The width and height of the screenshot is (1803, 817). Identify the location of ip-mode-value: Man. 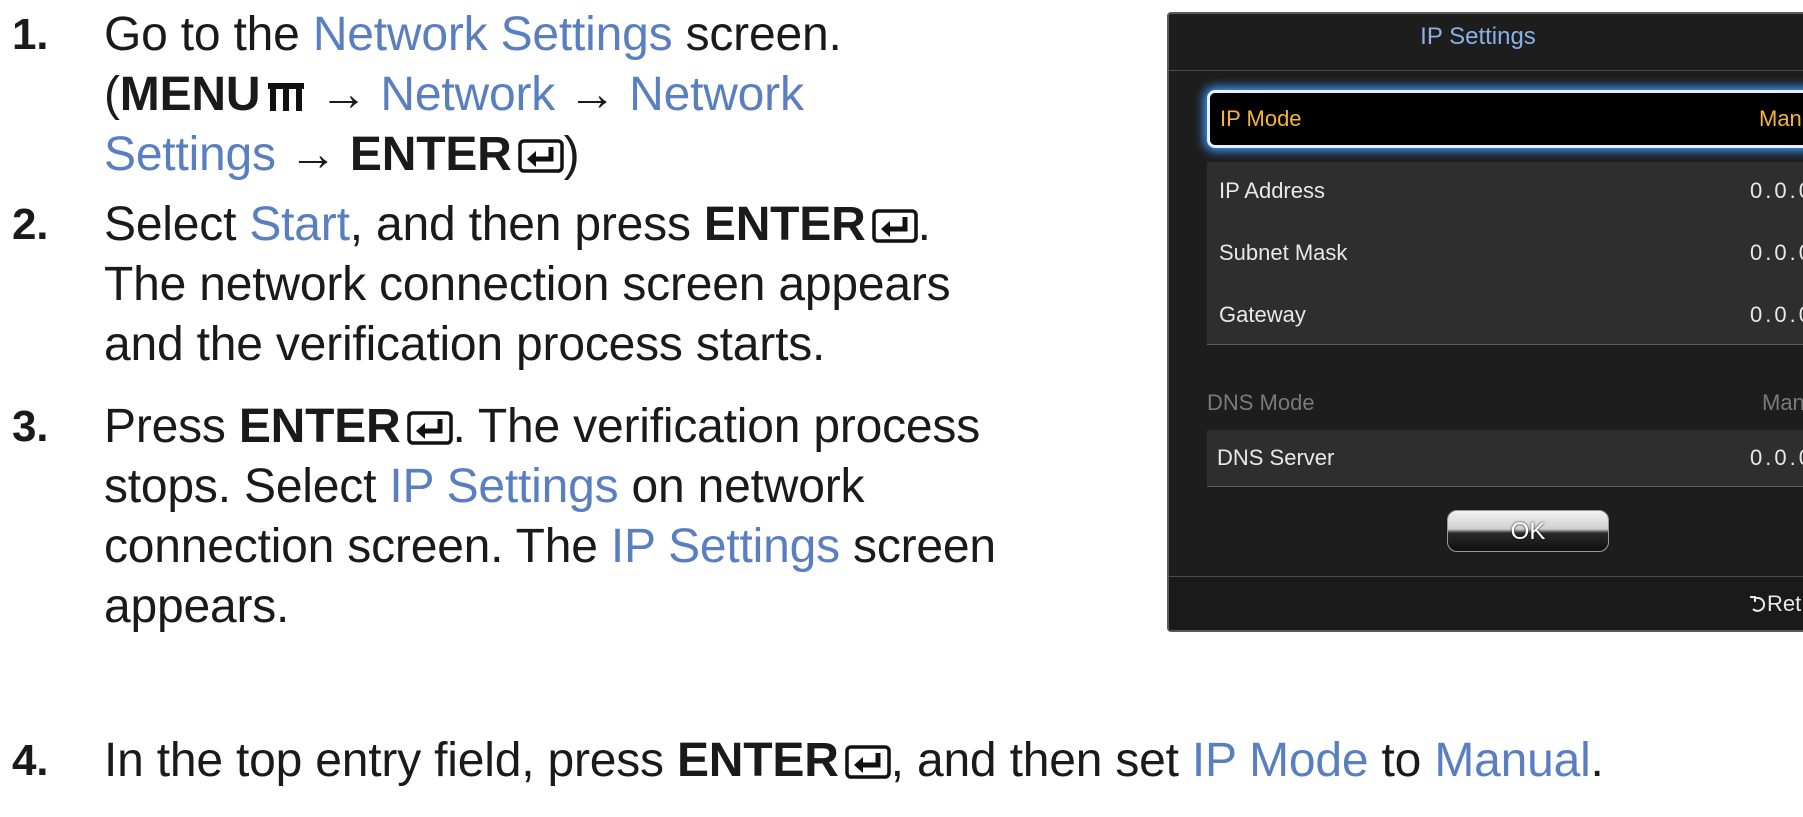
(1780, 118).